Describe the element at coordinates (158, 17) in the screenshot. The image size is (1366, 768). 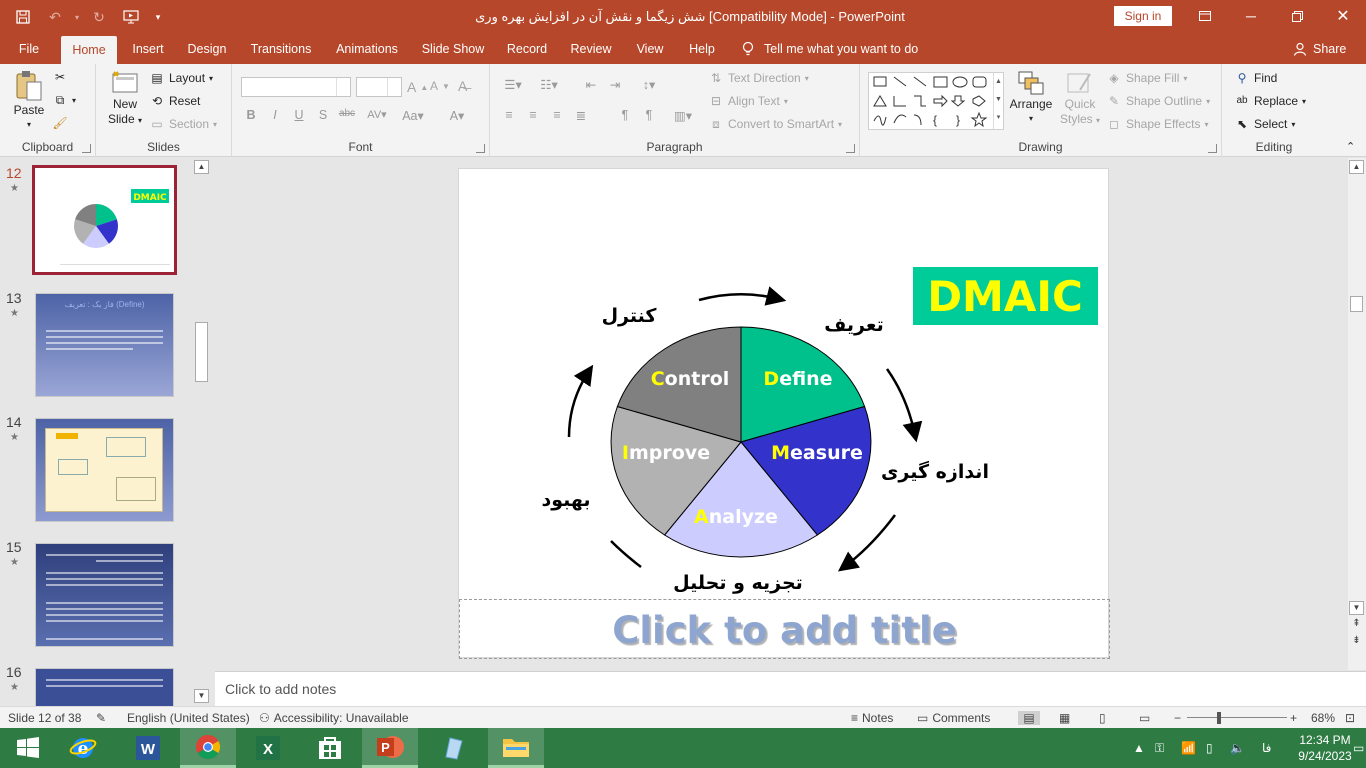
I see `customize-qat-icon: ▾` at that location.